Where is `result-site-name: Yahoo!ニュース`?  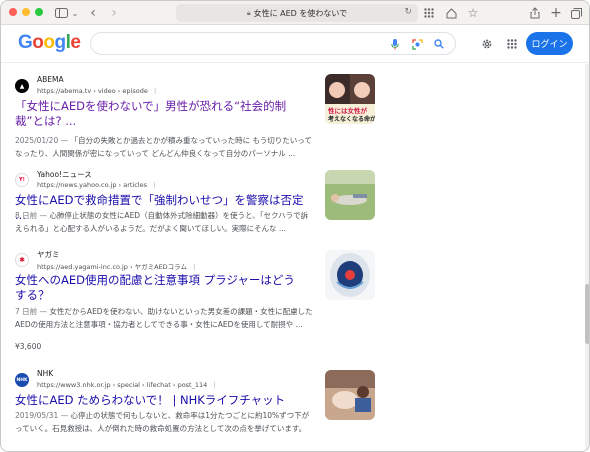
result-site-name: Yahoo!ニュース is located at coordinates (64, 174).